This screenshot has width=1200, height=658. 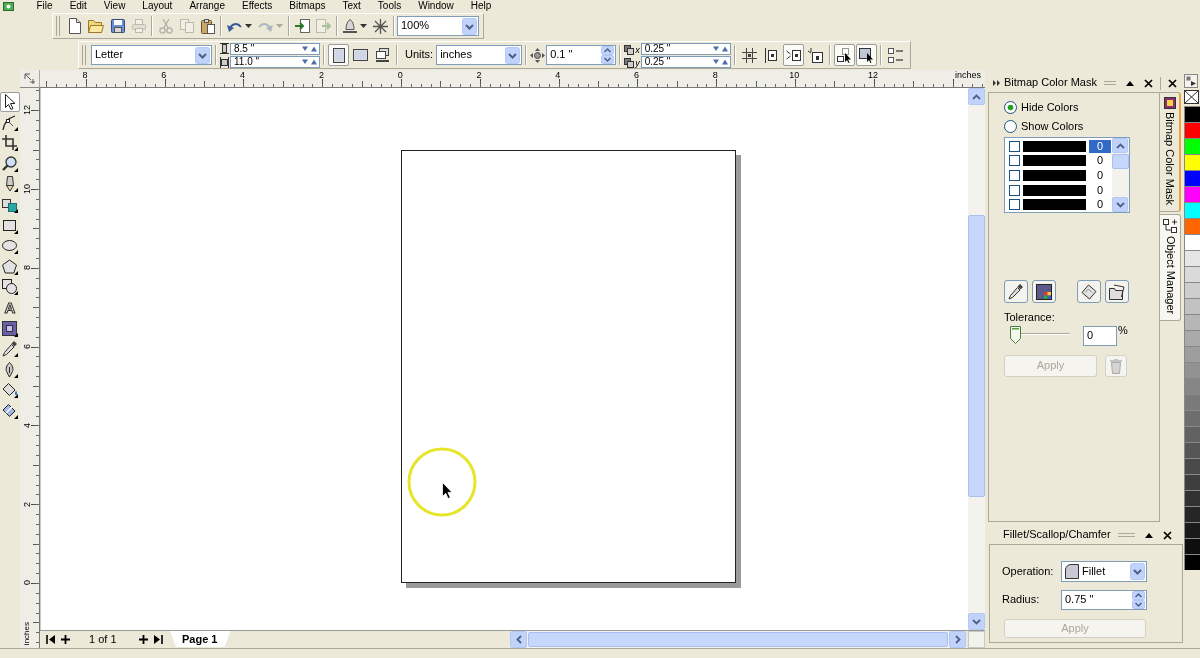 What do you see at coordinates (1104, 571) in the screenshot?
I see `operation-dropdown: Fillet` at bounding box center [1104, 571].